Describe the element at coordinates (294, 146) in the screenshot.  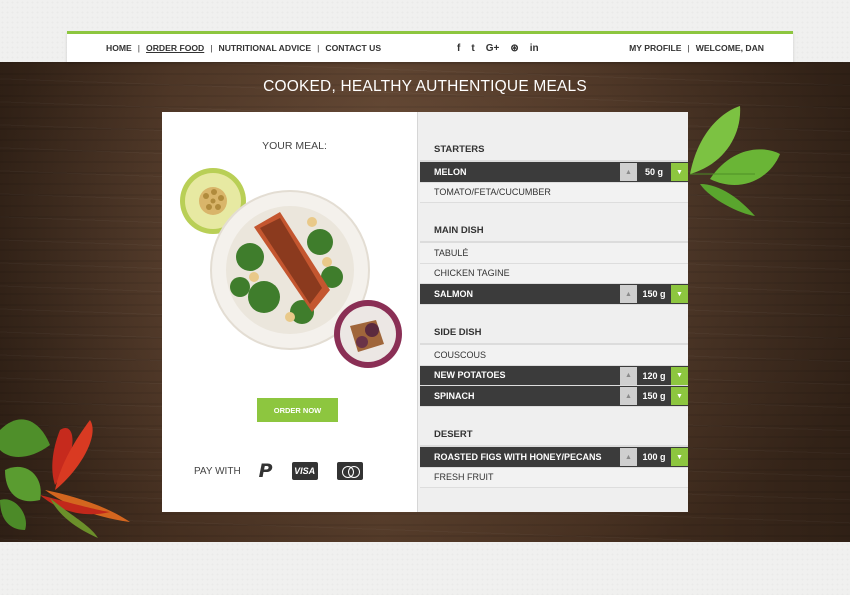
I see `your-meal-label: YOUR MEAL:` at that location.